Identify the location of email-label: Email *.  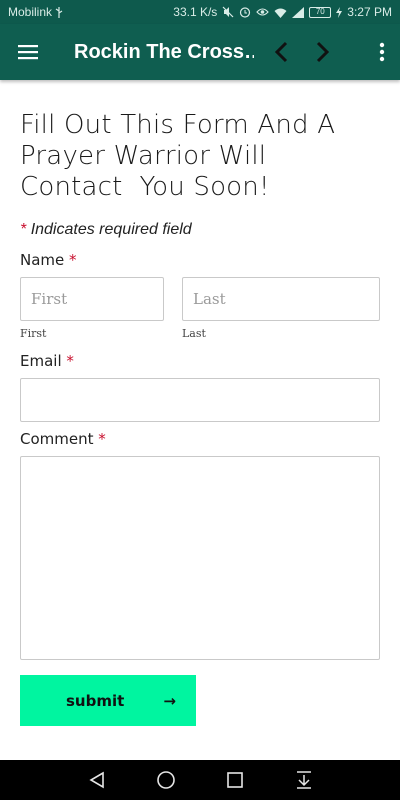
(200, 361).